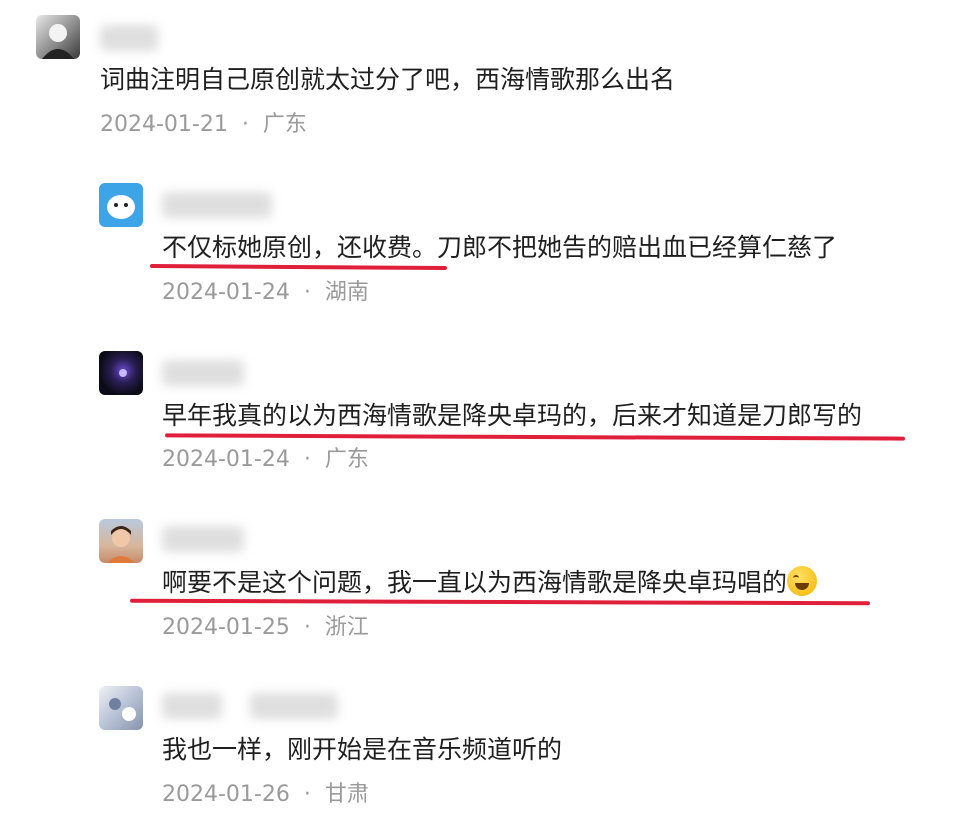  I want to click on rolling-on-floor-laughing-icon, so click(802, 581).